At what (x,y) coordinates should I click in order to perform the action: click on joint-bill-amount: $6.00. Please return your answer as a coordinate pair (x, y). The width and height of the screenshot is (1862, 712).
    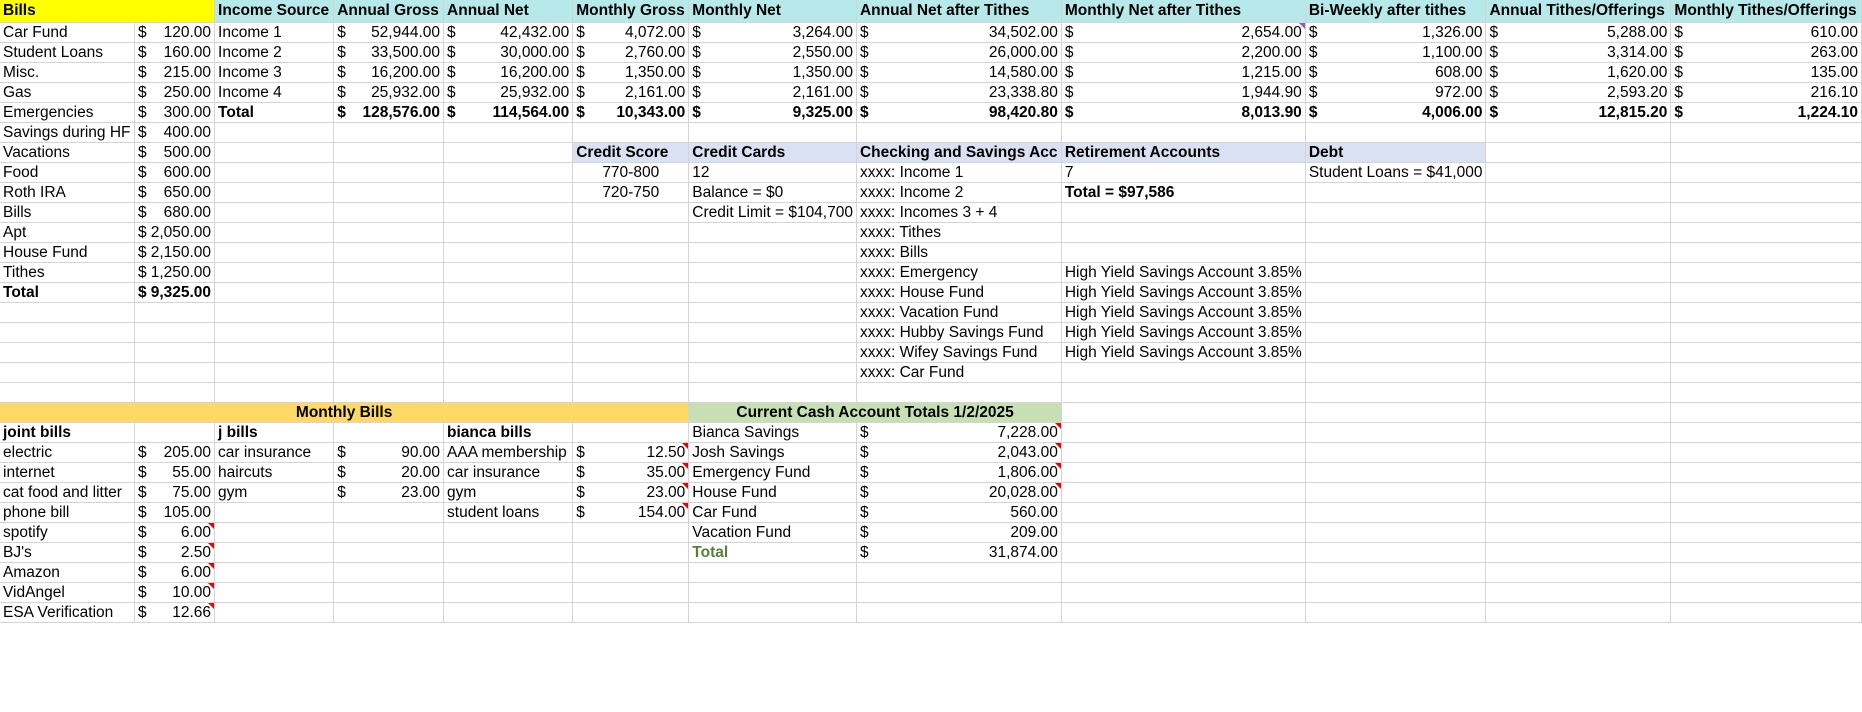
    Looking at the image, I should click on (175, 532).